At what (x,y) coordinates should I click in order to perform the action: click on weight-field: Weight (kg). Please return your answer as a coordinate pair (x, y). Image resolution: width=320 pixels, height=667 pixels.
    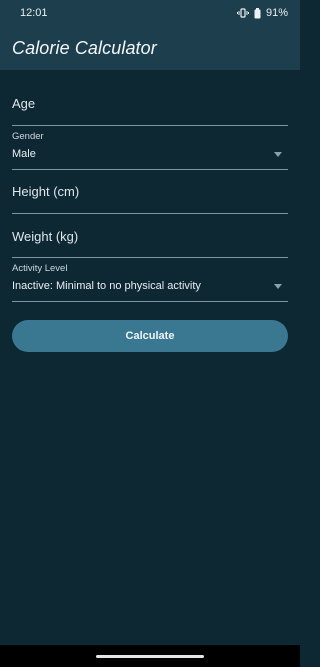
    Looking at the image, I should click on (150, 237).